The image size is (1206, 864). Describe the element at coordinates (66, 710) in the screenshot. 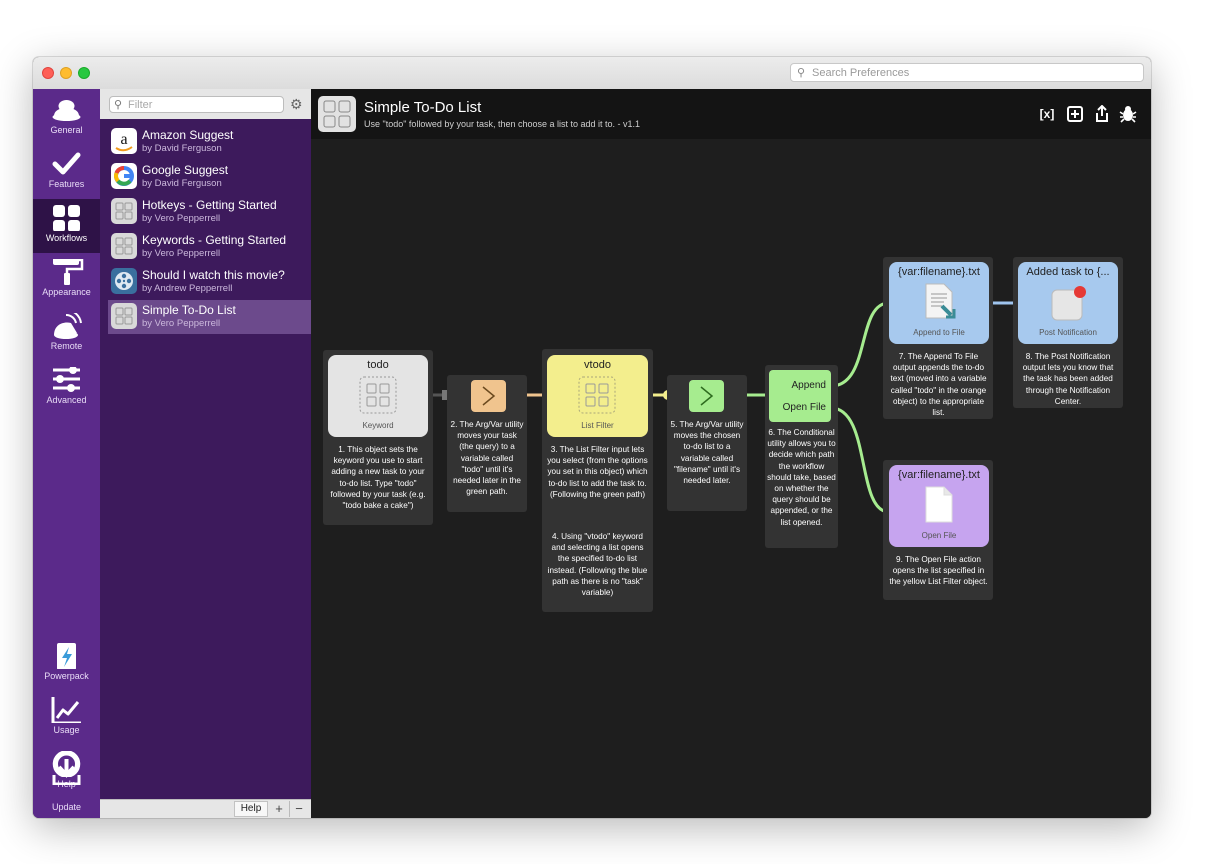

I see `chart-icon` at that location.